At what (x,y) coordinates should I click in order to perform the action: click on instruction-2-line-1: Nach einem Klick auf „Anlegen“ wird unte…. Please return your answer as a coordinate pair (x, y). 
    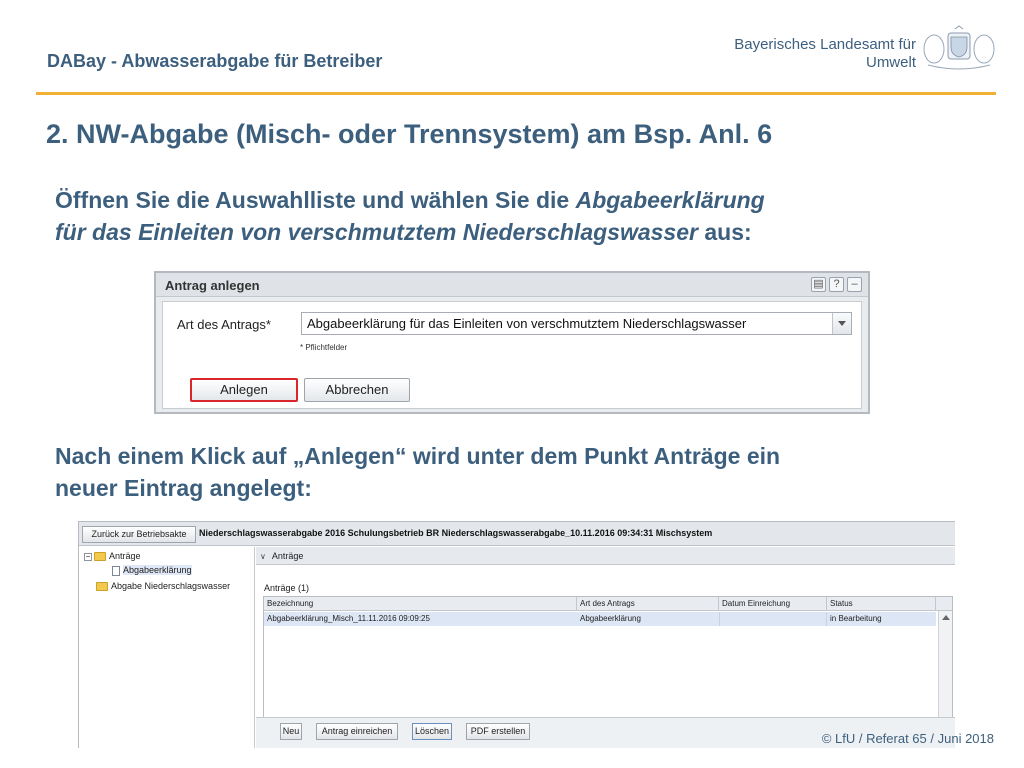
    Looking at the image, I should click on (418, 456).